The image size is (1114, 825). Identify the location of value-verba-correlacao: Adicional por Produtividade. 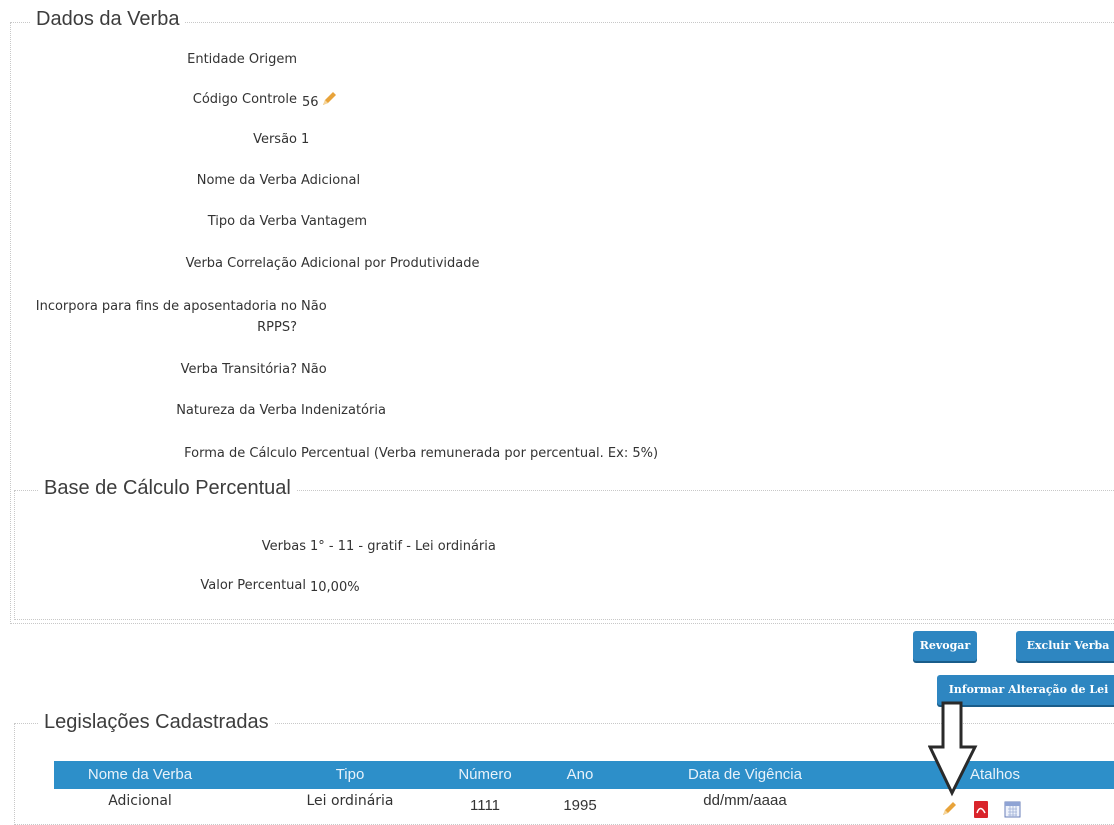
(390, 263).